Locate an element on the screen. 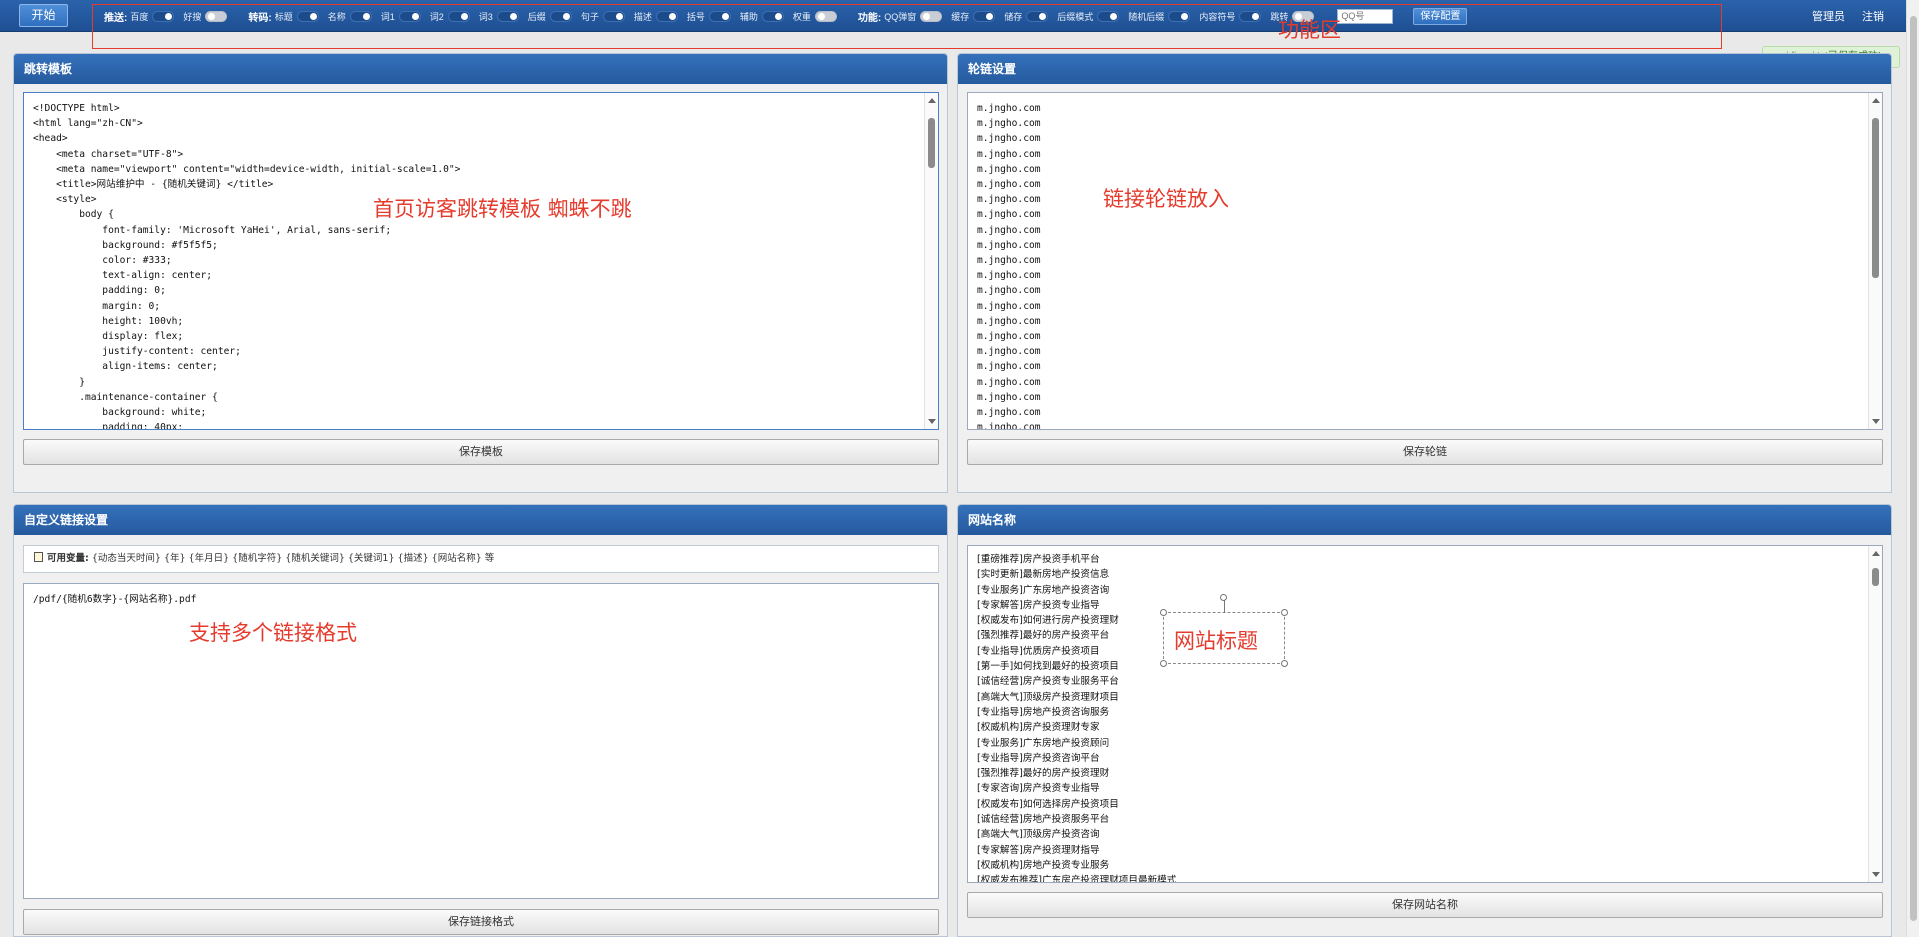 This screenshot has width=1919, height=937. site-name-line: [高端大气]顶级房产投资咨询 is located at coordinates (1038, 835).